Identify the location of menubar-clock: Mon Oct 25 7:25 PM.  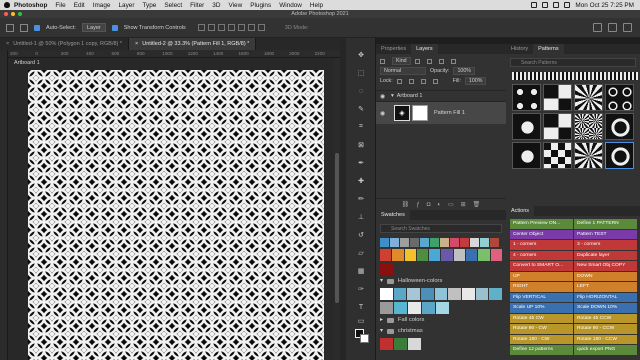
(604, 5).